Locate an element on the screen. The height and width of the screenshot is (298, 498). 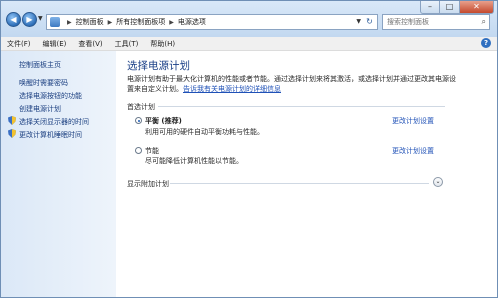
forward-button: ▶ is located at coordinates (29, 19).